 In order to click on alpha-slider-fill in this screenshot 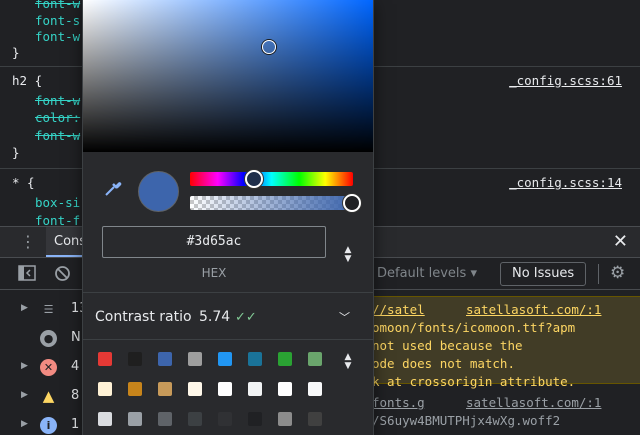, I will do `click(271, 203)`.